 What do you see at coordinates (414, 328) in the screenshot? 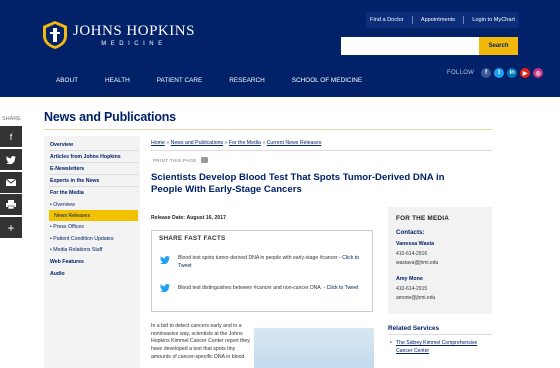
I see `related-services-title: Related Services` at bounding box center [414, 328].